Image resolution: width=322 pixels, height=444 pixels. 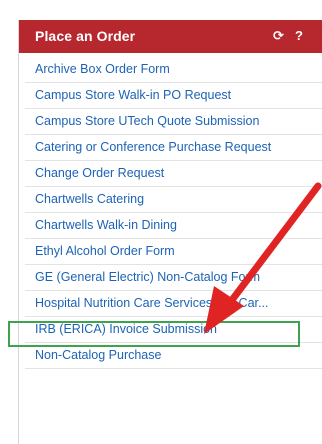 I want to click on list-item: GE (General Electric) Non-Catalog Form, so click(x=173, y=278).